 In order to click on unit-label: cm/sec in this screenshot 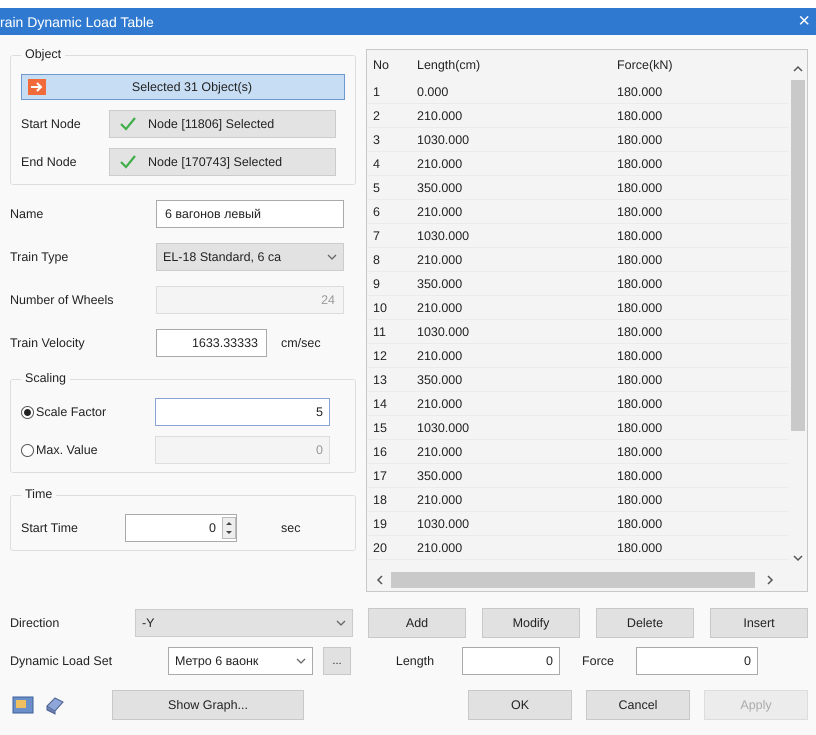, I will do `click(301, 343)`.